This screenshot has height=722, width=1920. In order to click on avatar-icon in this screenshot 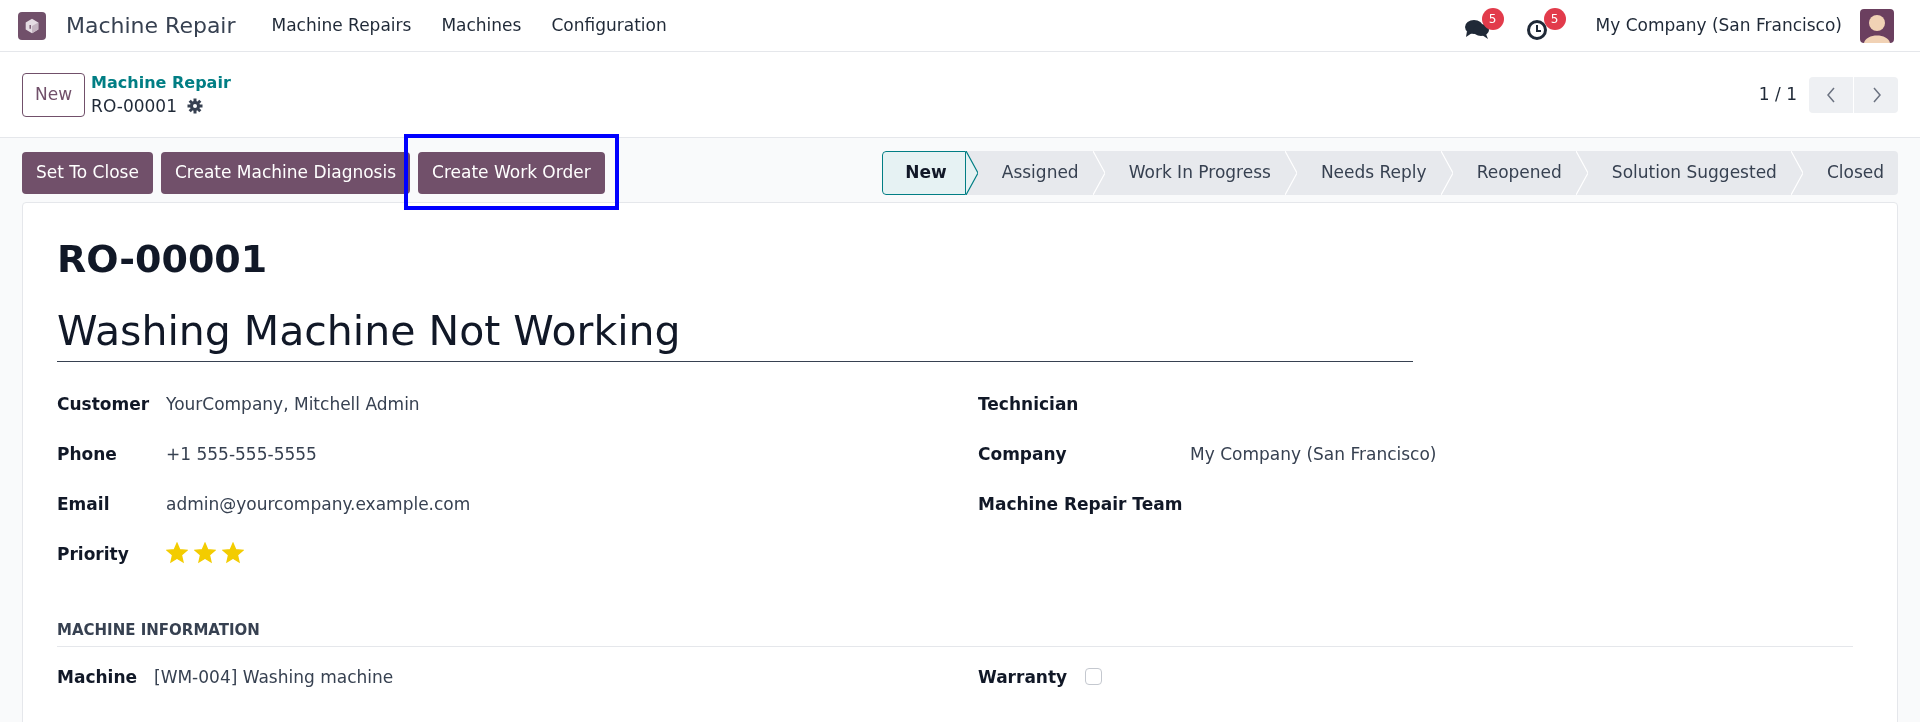, I will do `click(1877, 25)`.